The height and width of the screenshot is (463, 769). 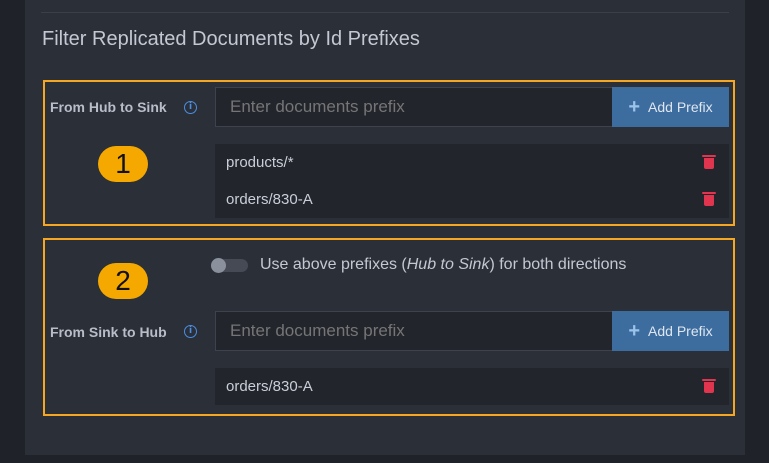 I want to click on prefix-list-item: products/*, so click(x=472, y=162).